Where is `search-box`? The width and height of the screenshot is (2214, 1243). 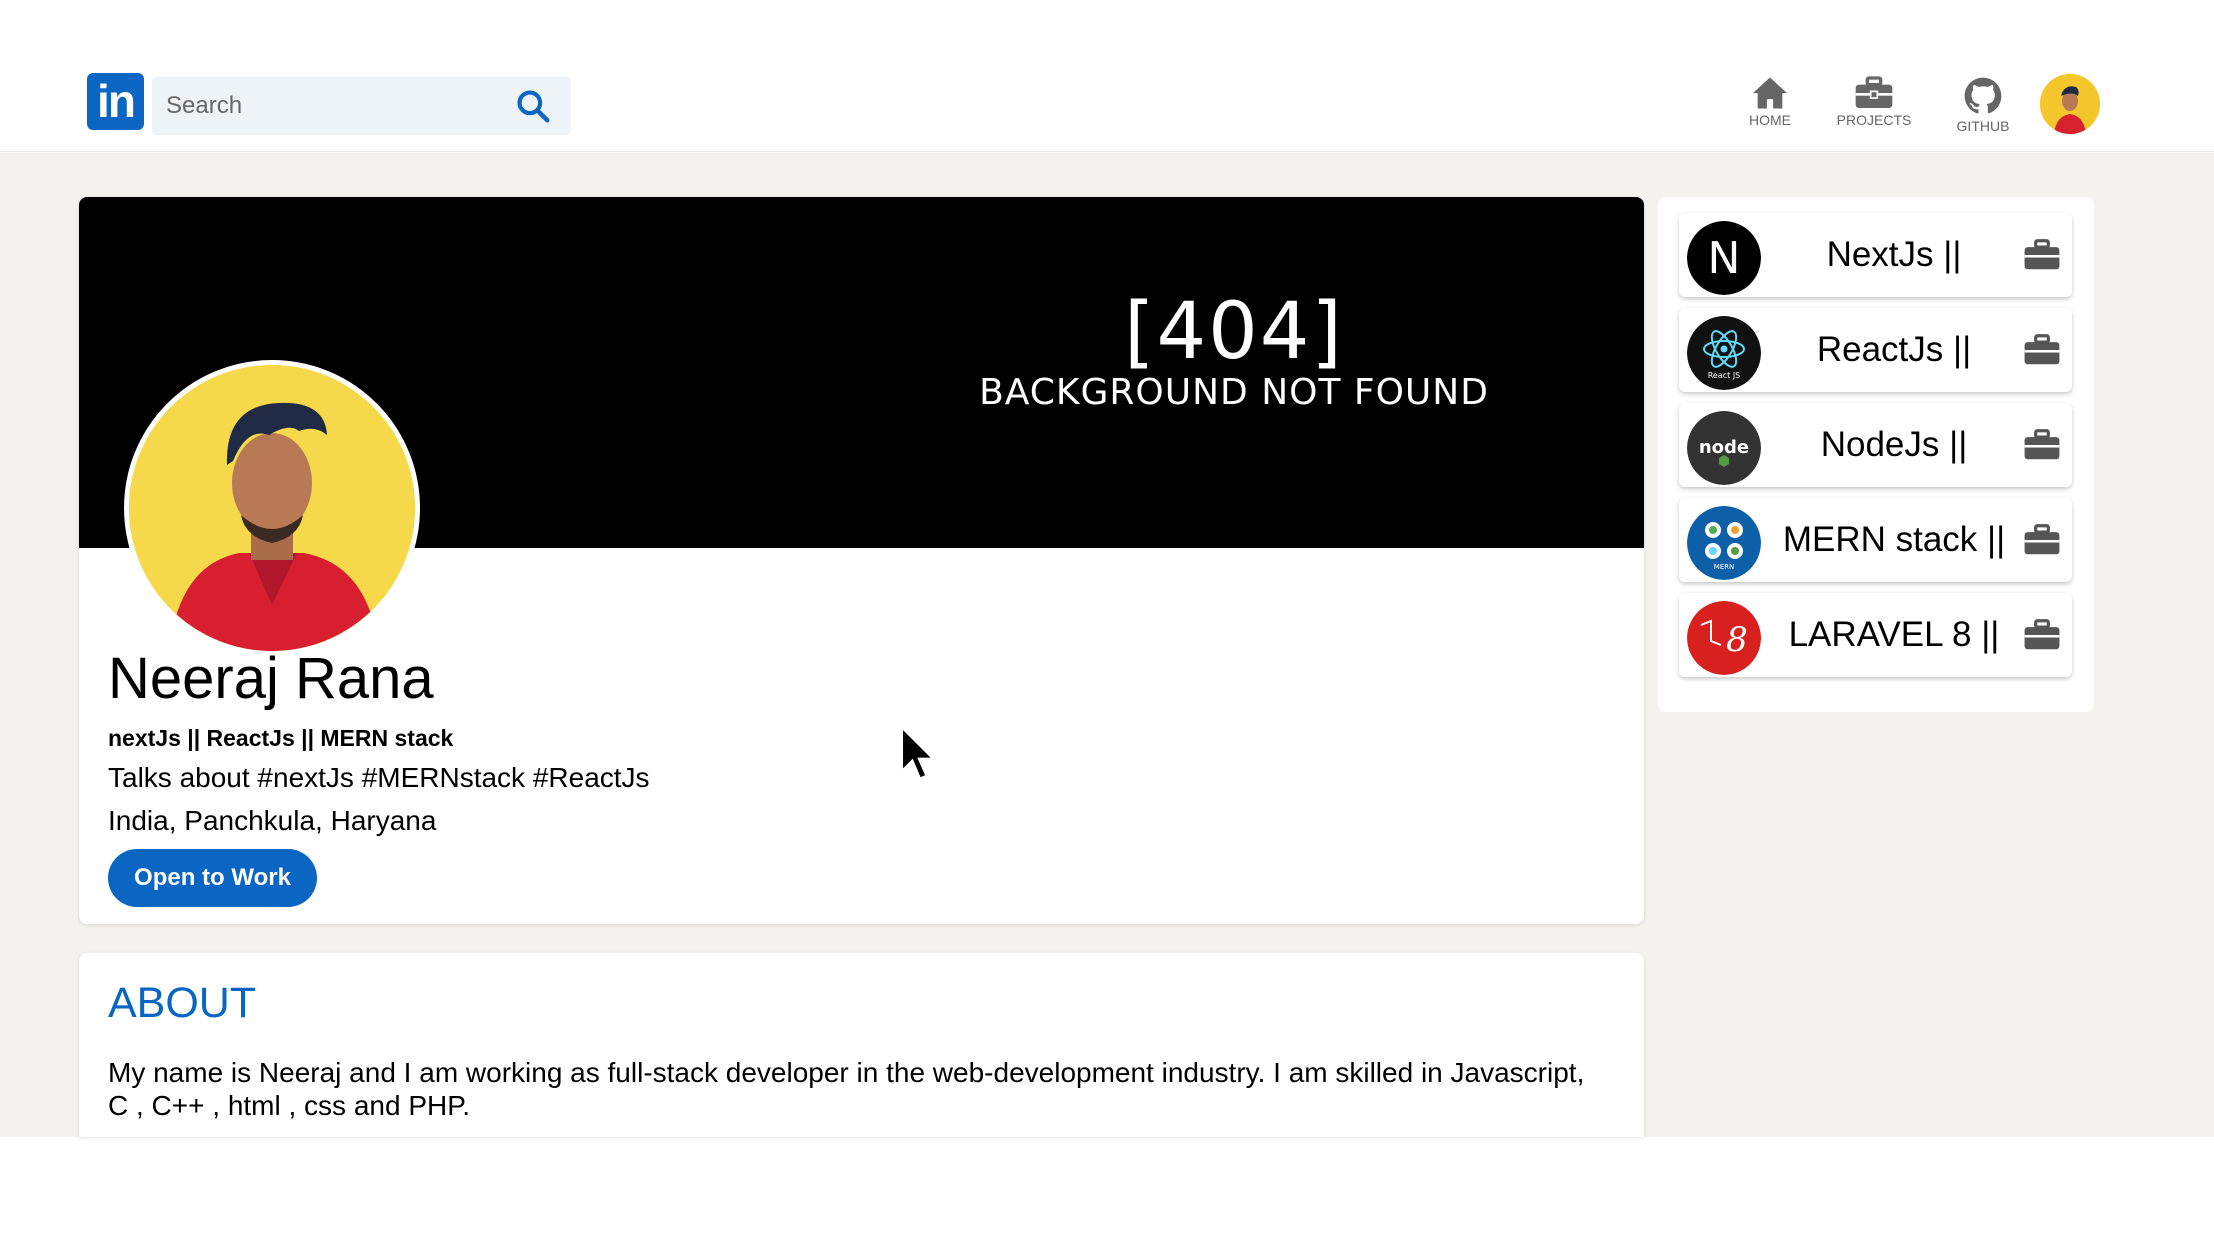
search-box is located at coordinates (361, 106).